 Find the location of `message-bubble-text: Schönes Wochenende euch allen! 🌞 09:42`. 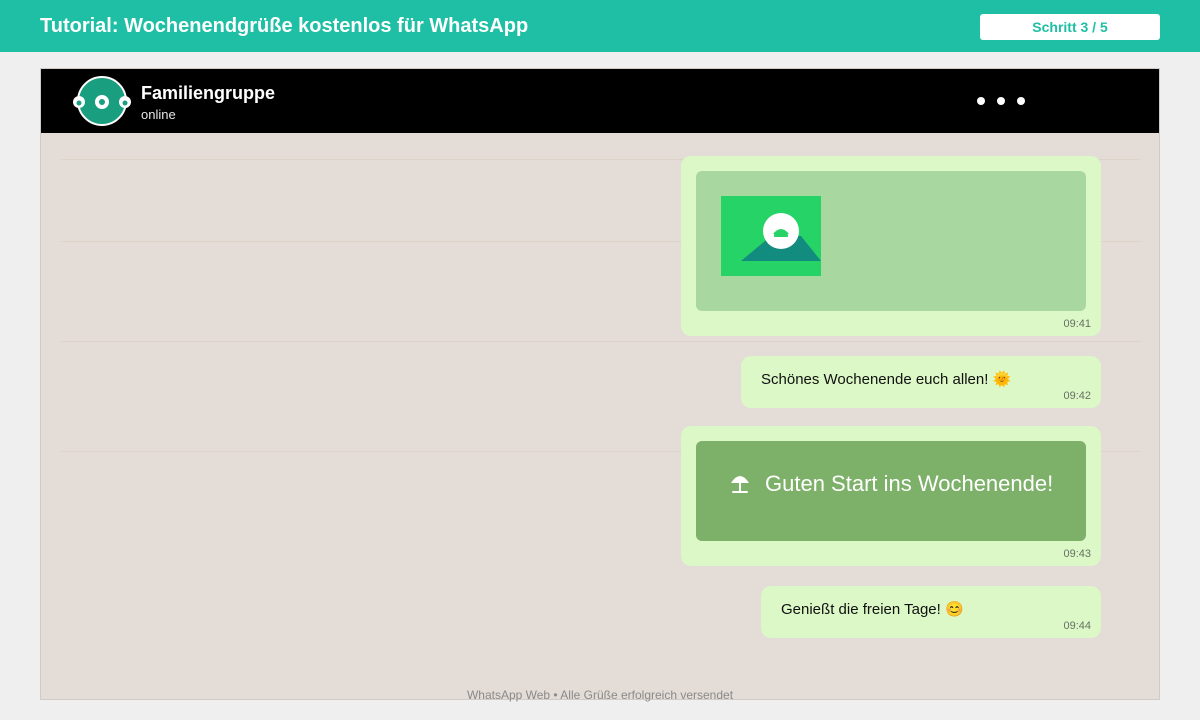

message-bubble-text: Schönes Wochenende euch allen! 🌞 09:42 is located at coordinates (921, 382).